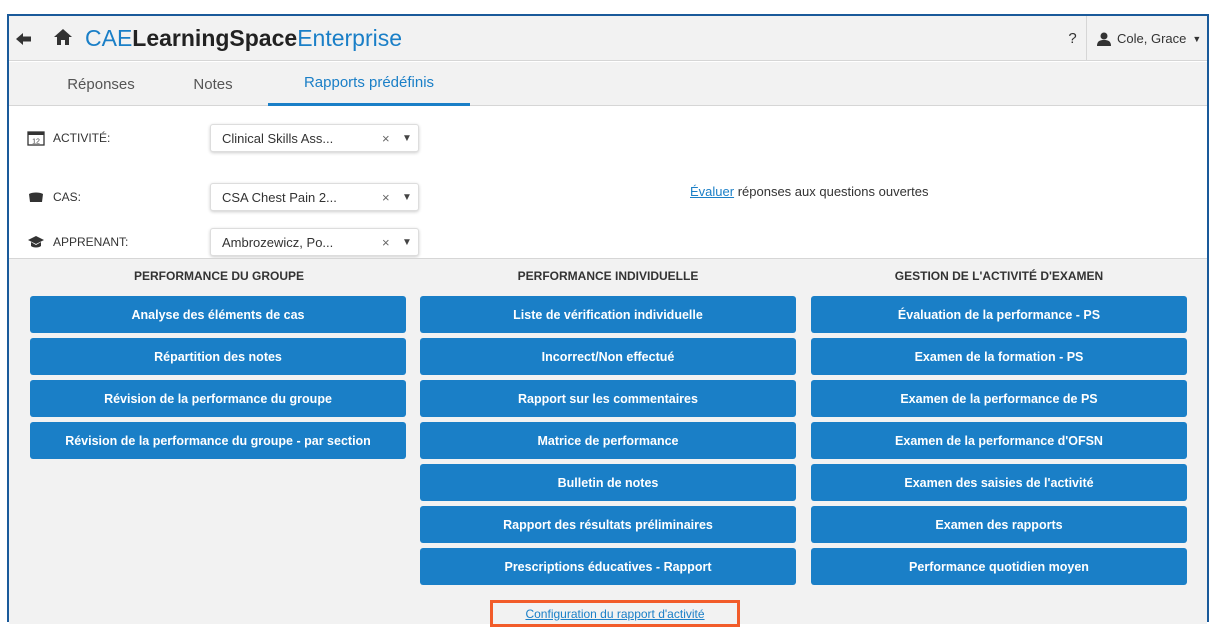  I want to click on case-label-group: CAS:, so click(54, 197).